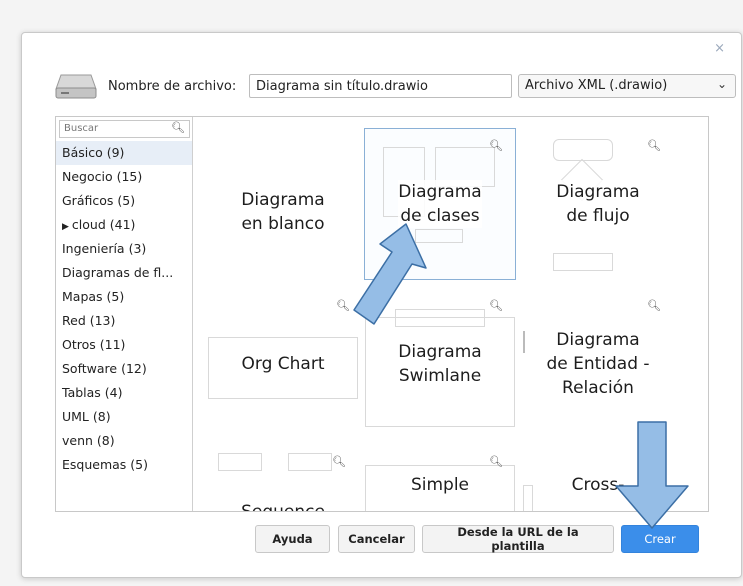 Image resolution: width=743 pixels, height=586 pixels. I want to click on sidebar-category-item: Red (13), so click(124, 321).